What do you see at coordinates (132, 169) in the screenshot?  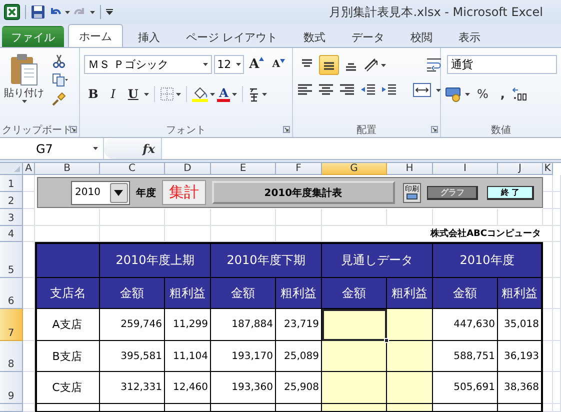 I see `column-header: C` at bounding box center [132, 169].